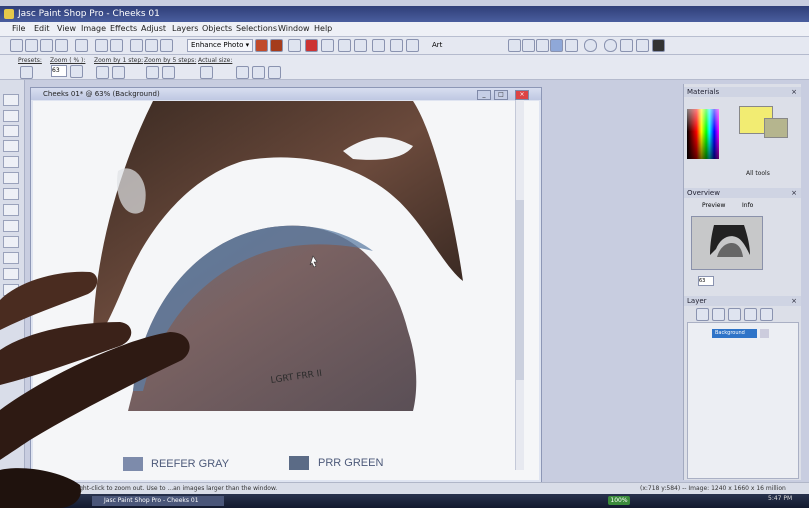 The height and width of the screenshot is (508, 809). What do you see at coordinates (11, 210) in the screenshot?
I see `clone-brush-icon` at bounding box center [11, 210].